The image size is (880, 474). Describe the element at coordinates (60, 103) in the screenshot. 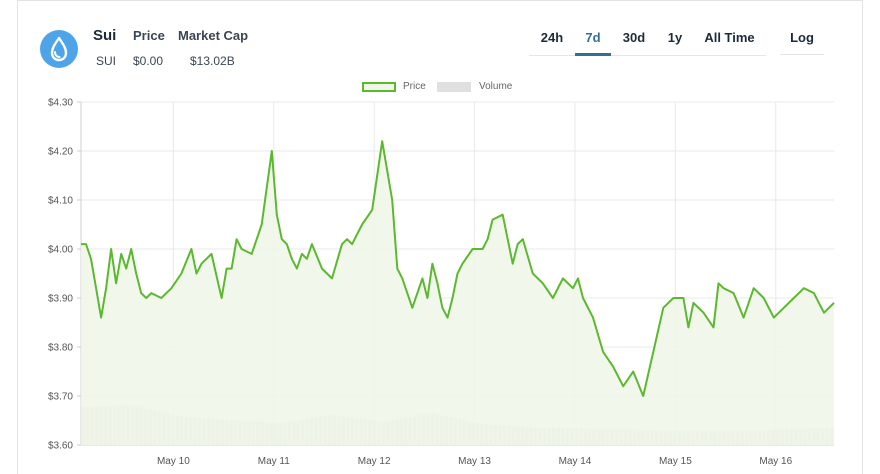

I see `y-tick-label: $4.30` at that location.